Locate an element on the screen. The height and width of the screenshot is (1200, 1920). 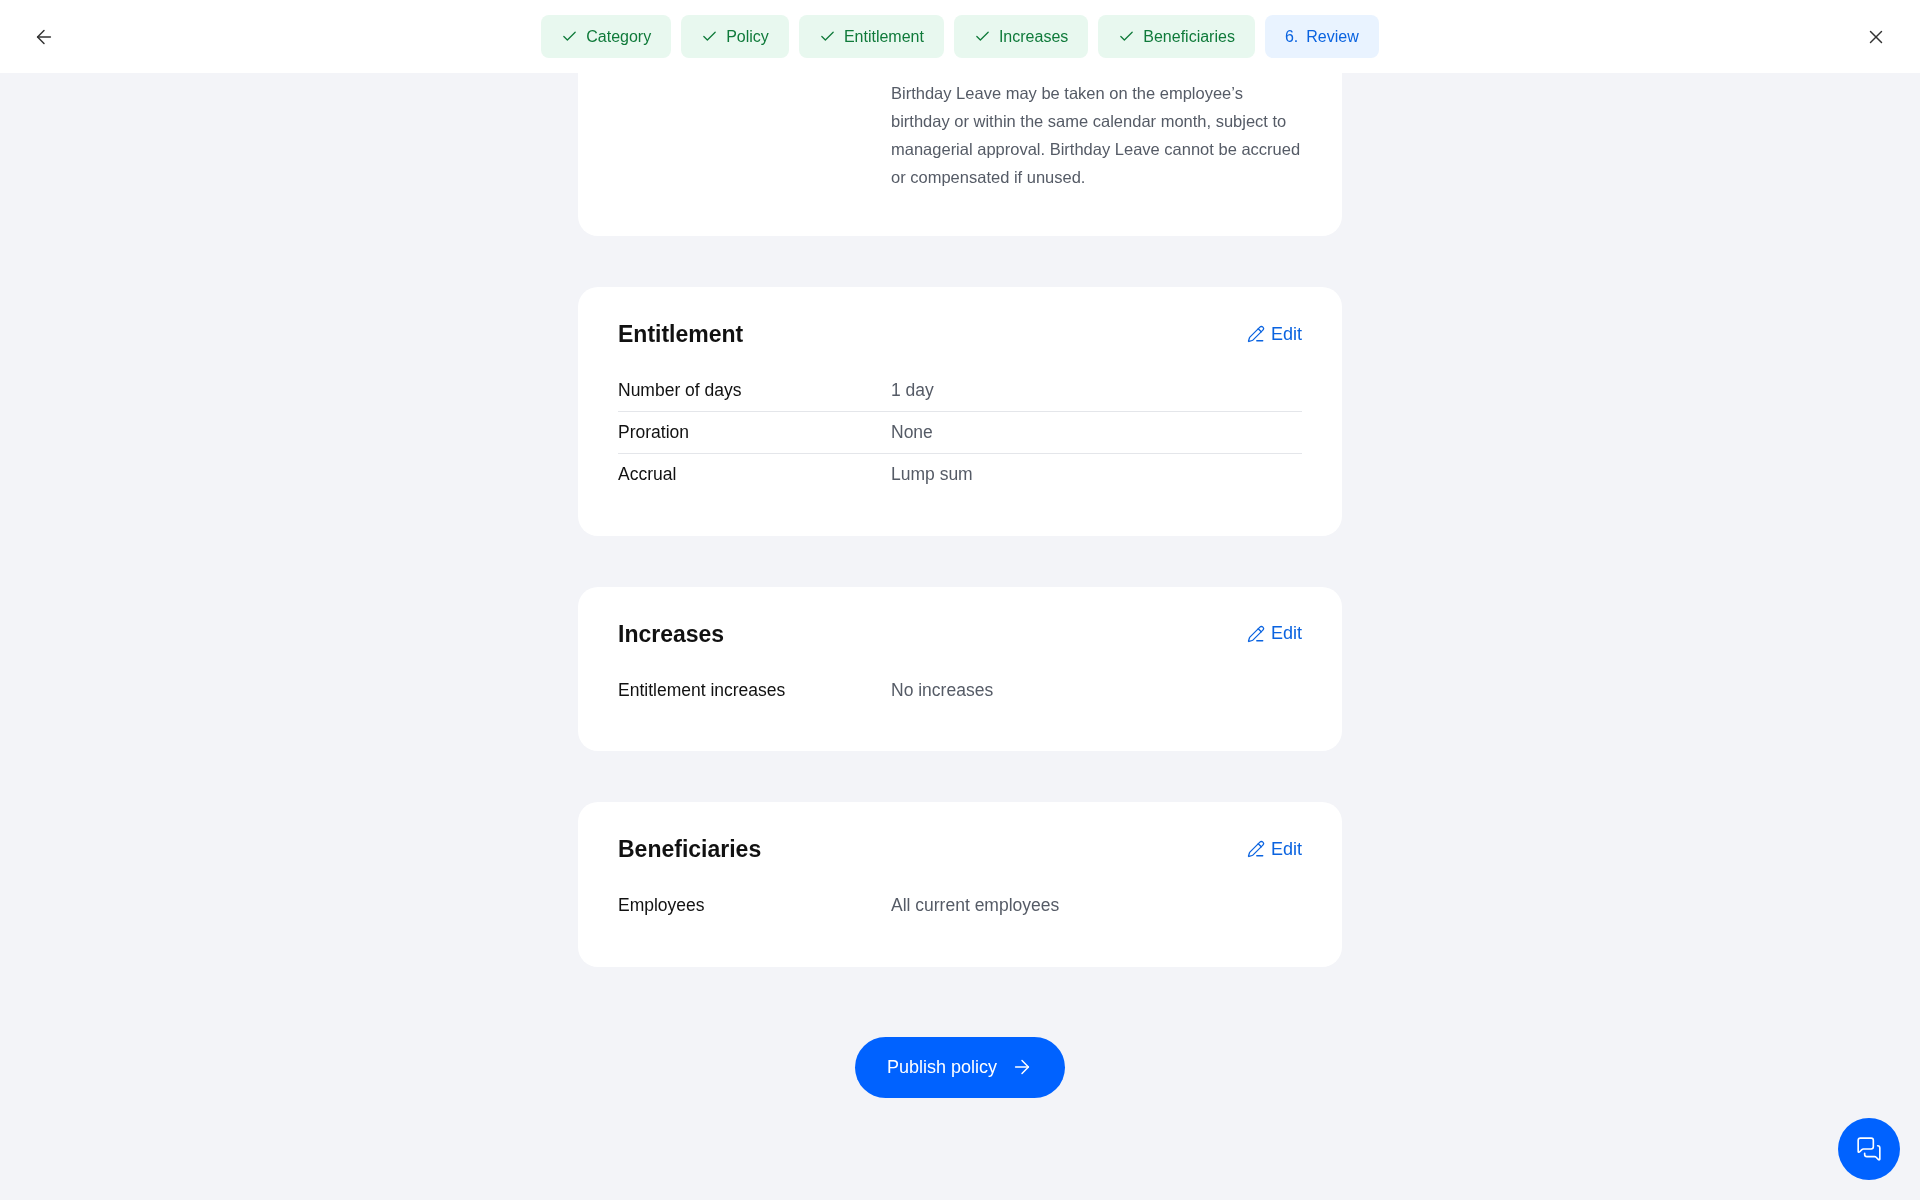
publish-button: Publish policy is located at coordinates (960, 1067).